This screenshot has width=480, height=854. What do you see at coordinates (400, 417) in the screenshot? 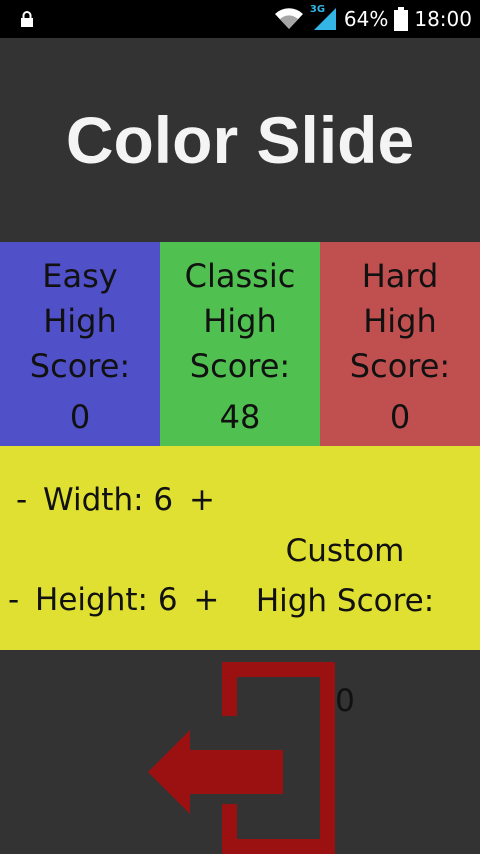
I see `hard-high-score-value: 0` at bounding box center [400, 417].